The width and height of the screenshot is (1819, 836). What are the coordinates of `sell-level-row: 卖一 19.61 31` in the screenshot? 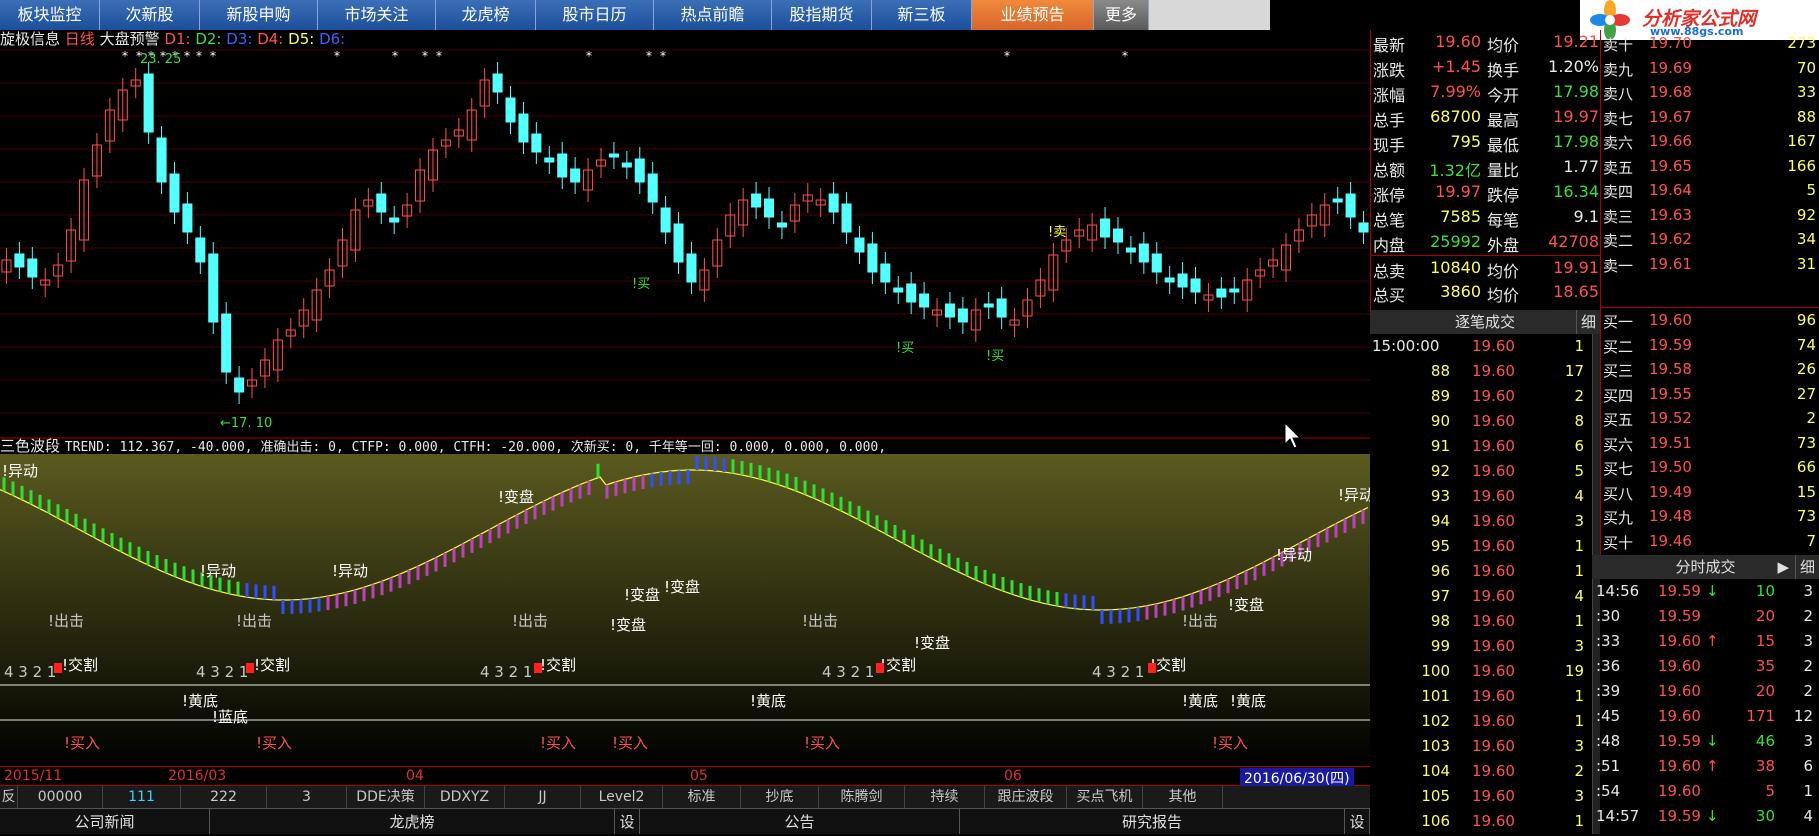 It's located at (1710, 265).